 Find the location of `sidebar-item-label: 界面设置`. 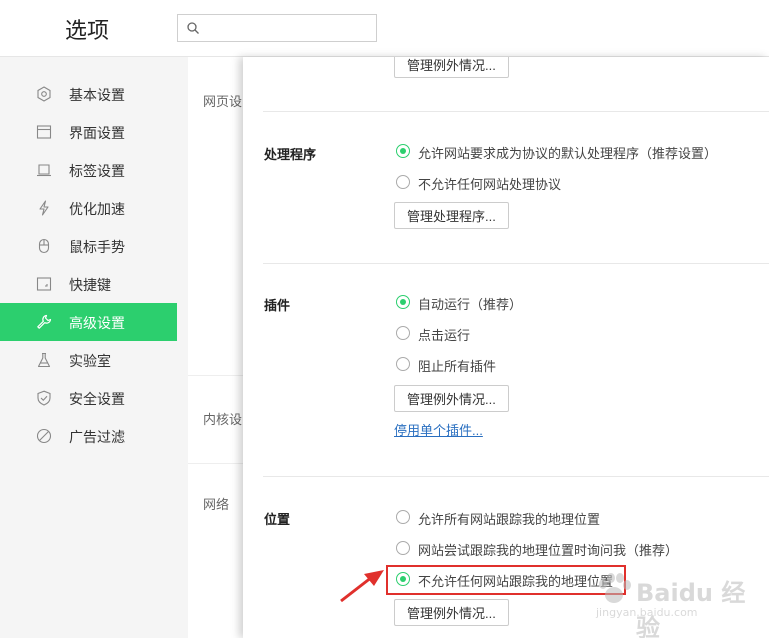

sidebar-item-label: 界面设置 is located at coordinates (97, 133).